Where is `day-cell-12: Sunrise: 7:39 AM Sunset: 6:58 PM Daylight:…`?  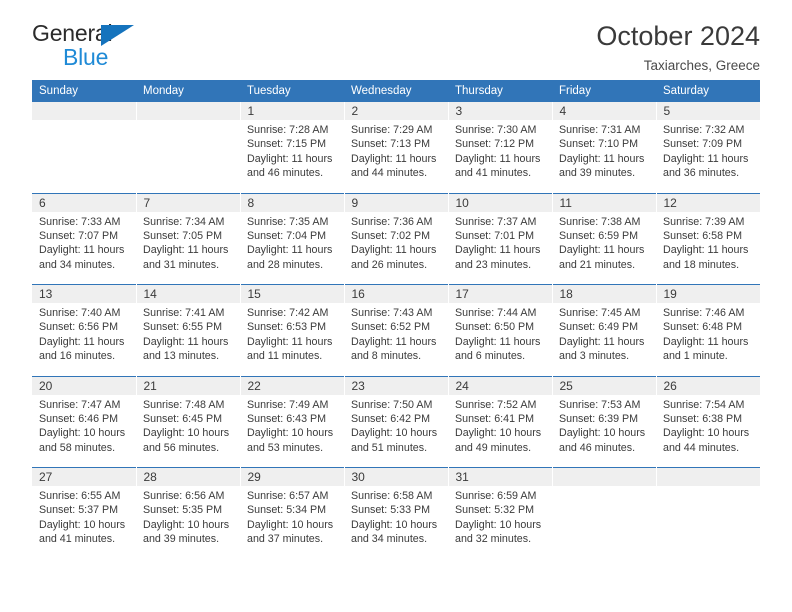 day-cell-12: Sunrise: 7:39 AM Sunset: 6:58 PM Daylight:… is located at coordinates (708, 248).